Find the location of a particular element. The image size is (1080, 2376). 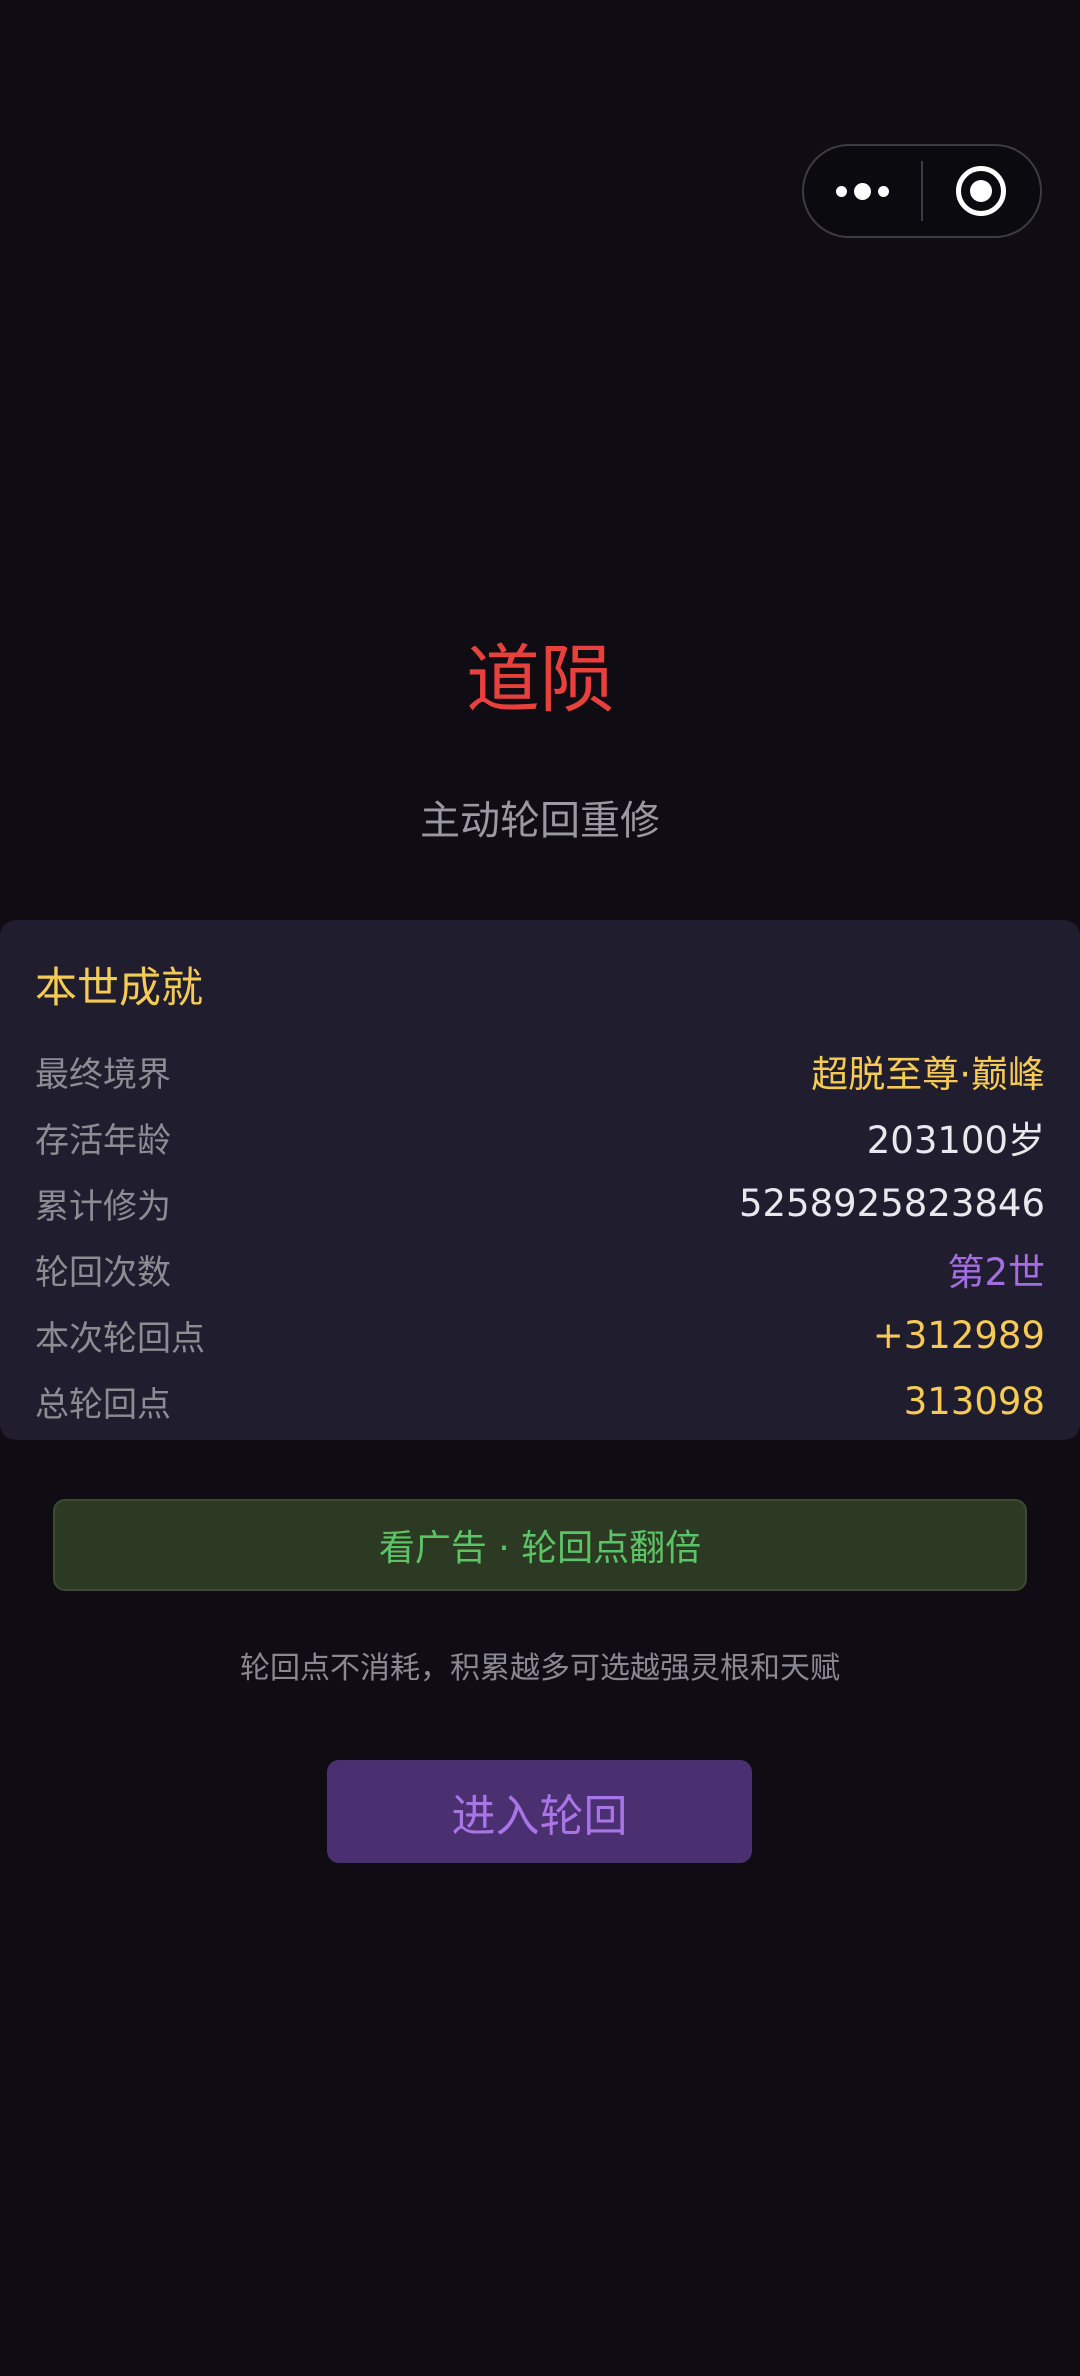

stat-label: 总轮回点 is located at coordinates (103, 1404).